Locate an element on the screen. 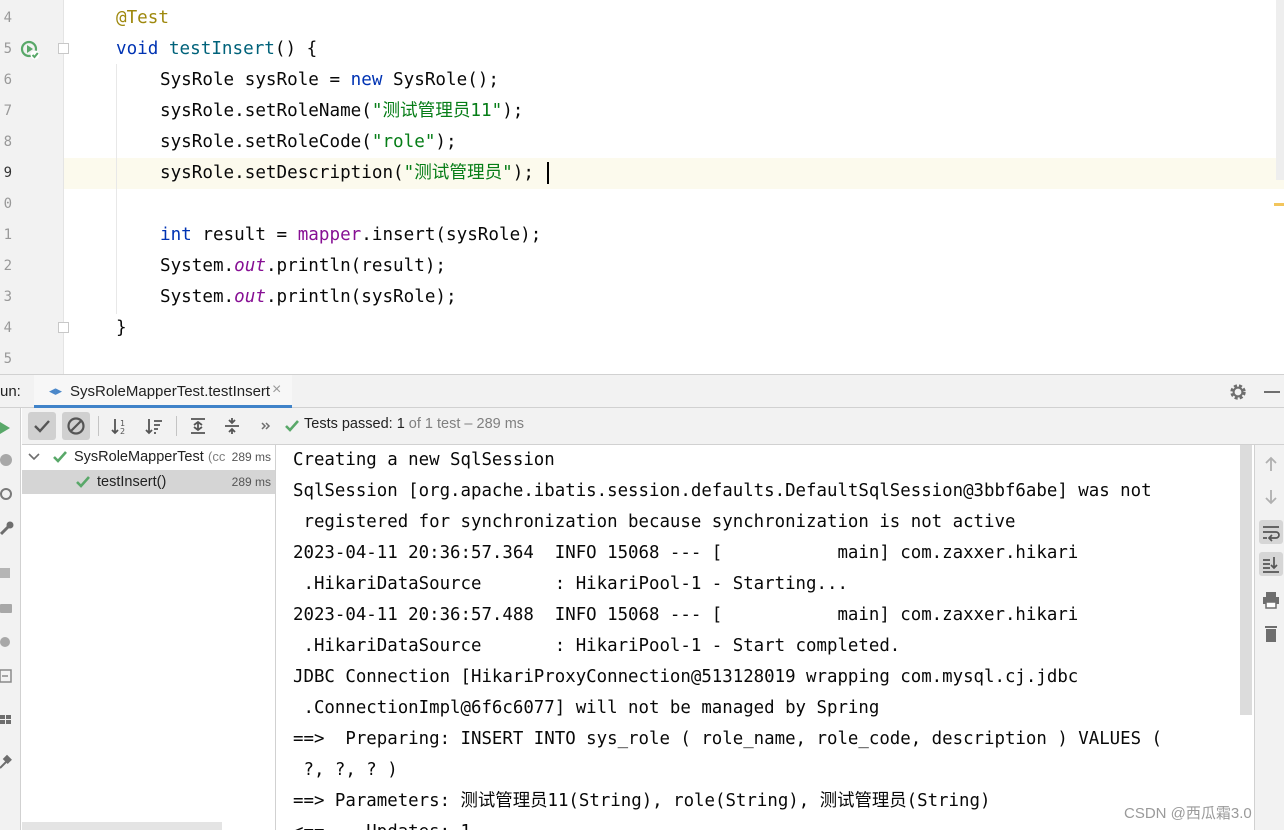  code-text: result = is located at coordinates (244, 235).